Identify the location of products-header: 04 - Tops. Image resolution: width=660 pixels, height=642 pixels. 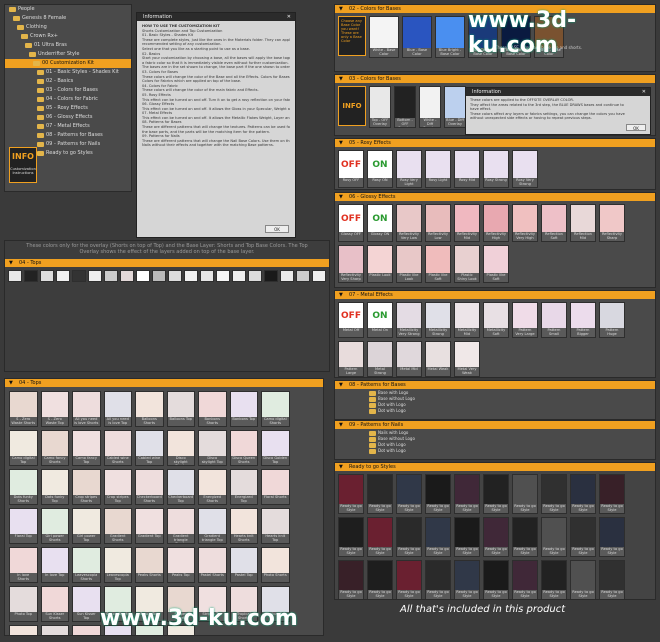
(164, 383).